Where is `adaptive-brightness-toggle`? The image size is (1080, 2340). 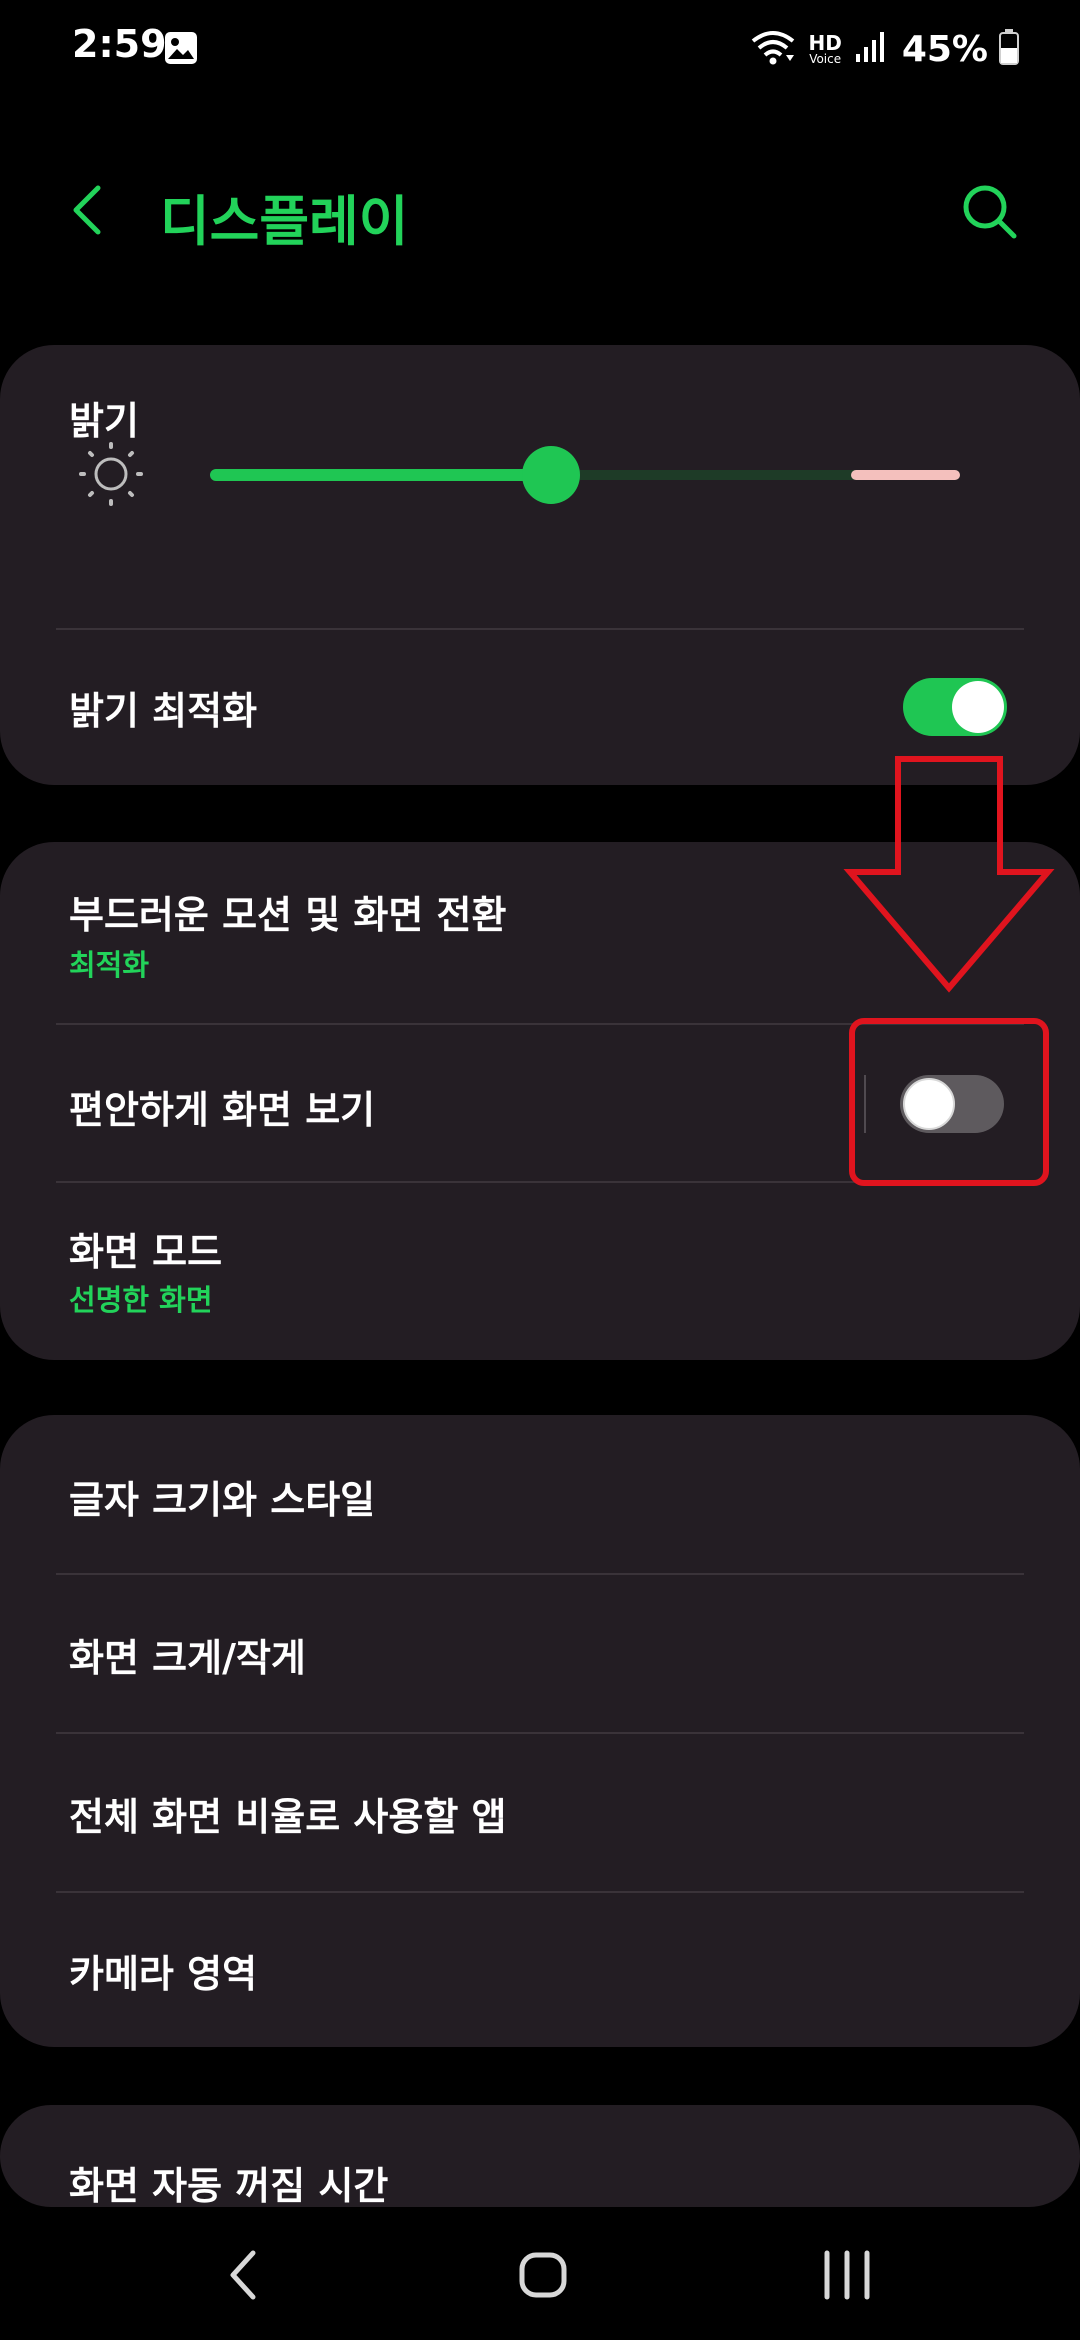
adaptive-brightness-toggle is located at coordinates (955, 707).